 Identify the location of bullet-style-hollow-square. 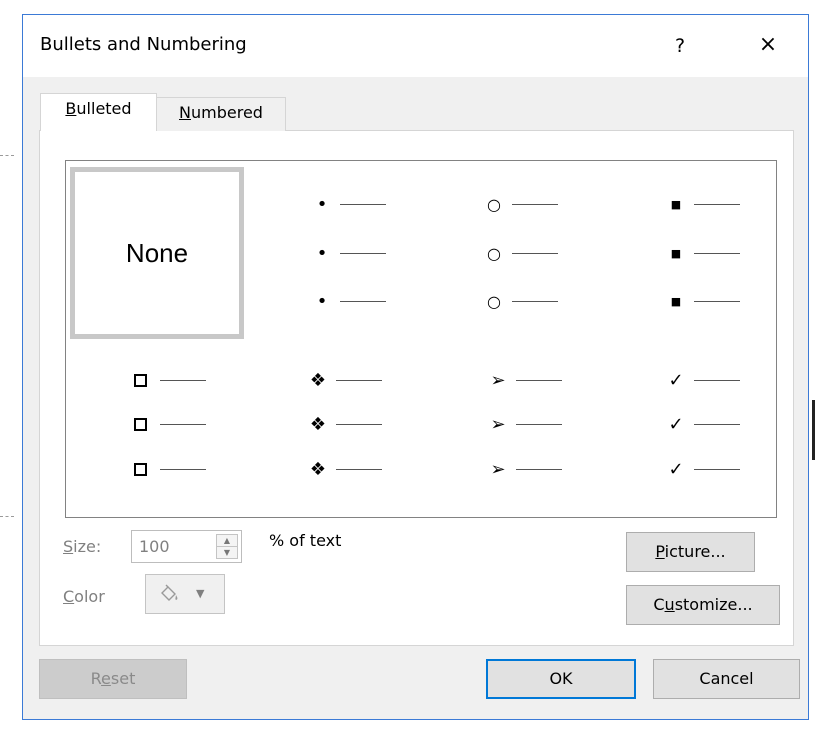
(180, 437).